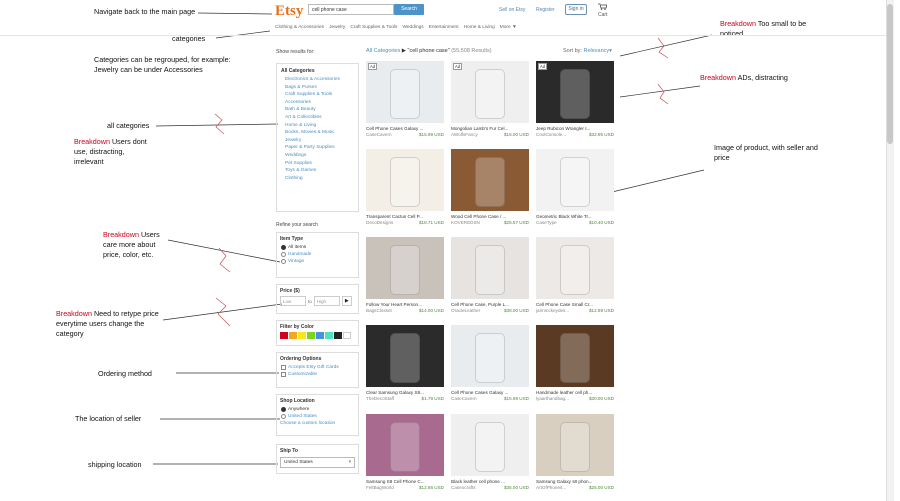 The image size is (900, 501). I want to click on sign-in-button: Sign in, so click(576, 9).